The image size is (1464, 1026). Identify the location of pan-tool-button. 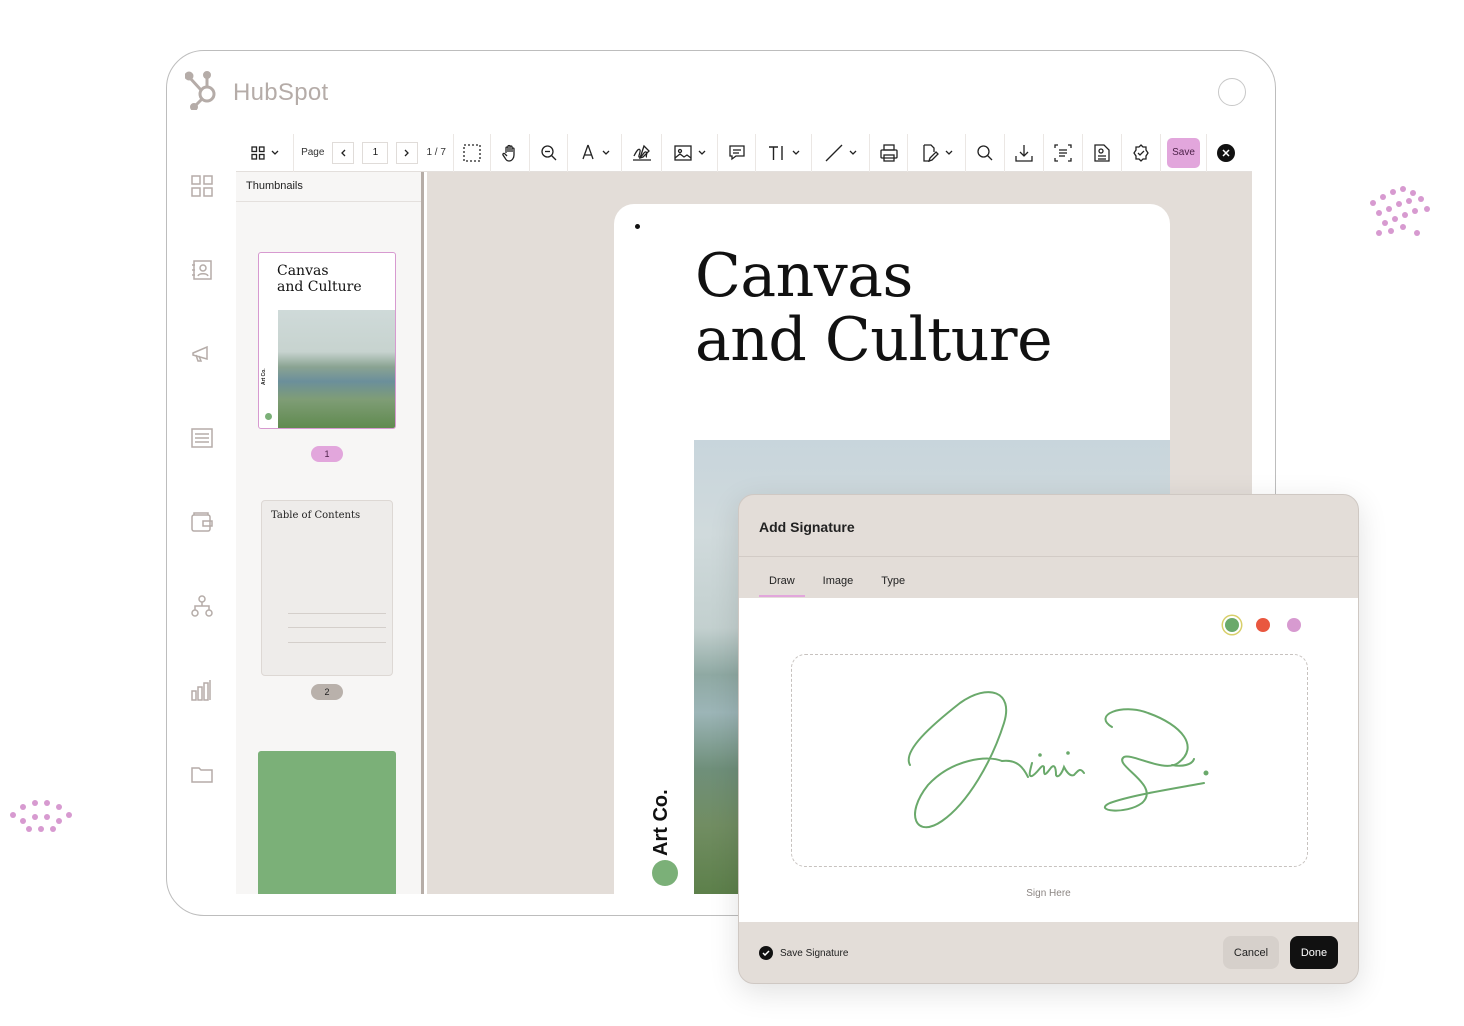
(510, 152).